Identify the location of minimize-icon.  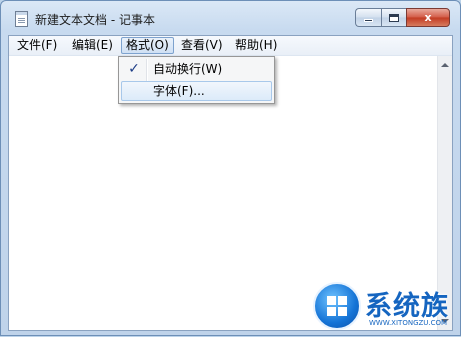
(368, 20).